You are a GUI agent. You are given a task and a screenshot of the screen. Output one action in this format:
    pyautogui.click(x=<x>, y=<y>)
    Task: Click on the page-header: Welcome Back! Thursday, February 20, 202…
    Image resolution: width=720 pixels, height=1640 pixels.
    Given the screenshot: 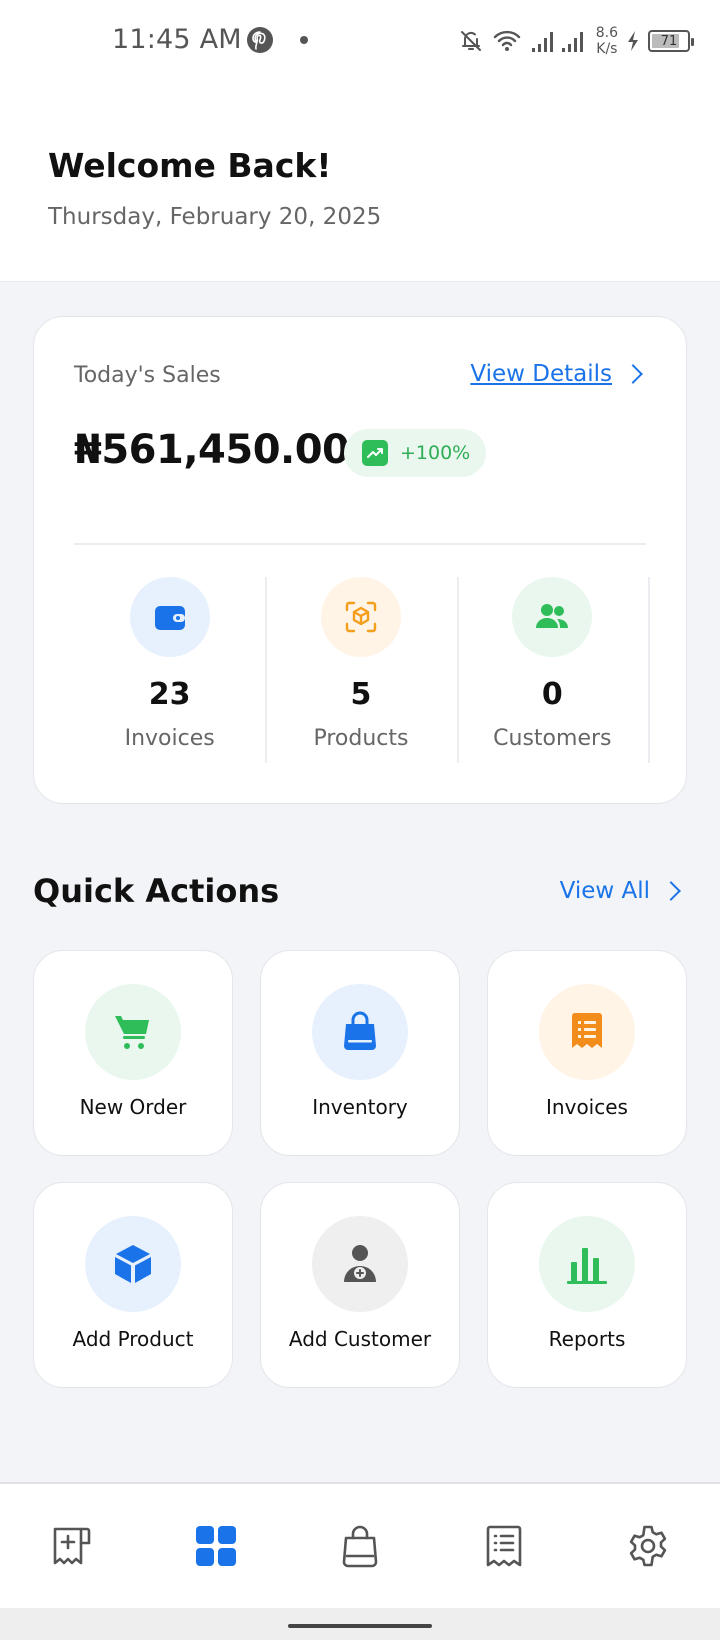 What is the action you would take?
    pyautogui.click(x=360, y=182)
    